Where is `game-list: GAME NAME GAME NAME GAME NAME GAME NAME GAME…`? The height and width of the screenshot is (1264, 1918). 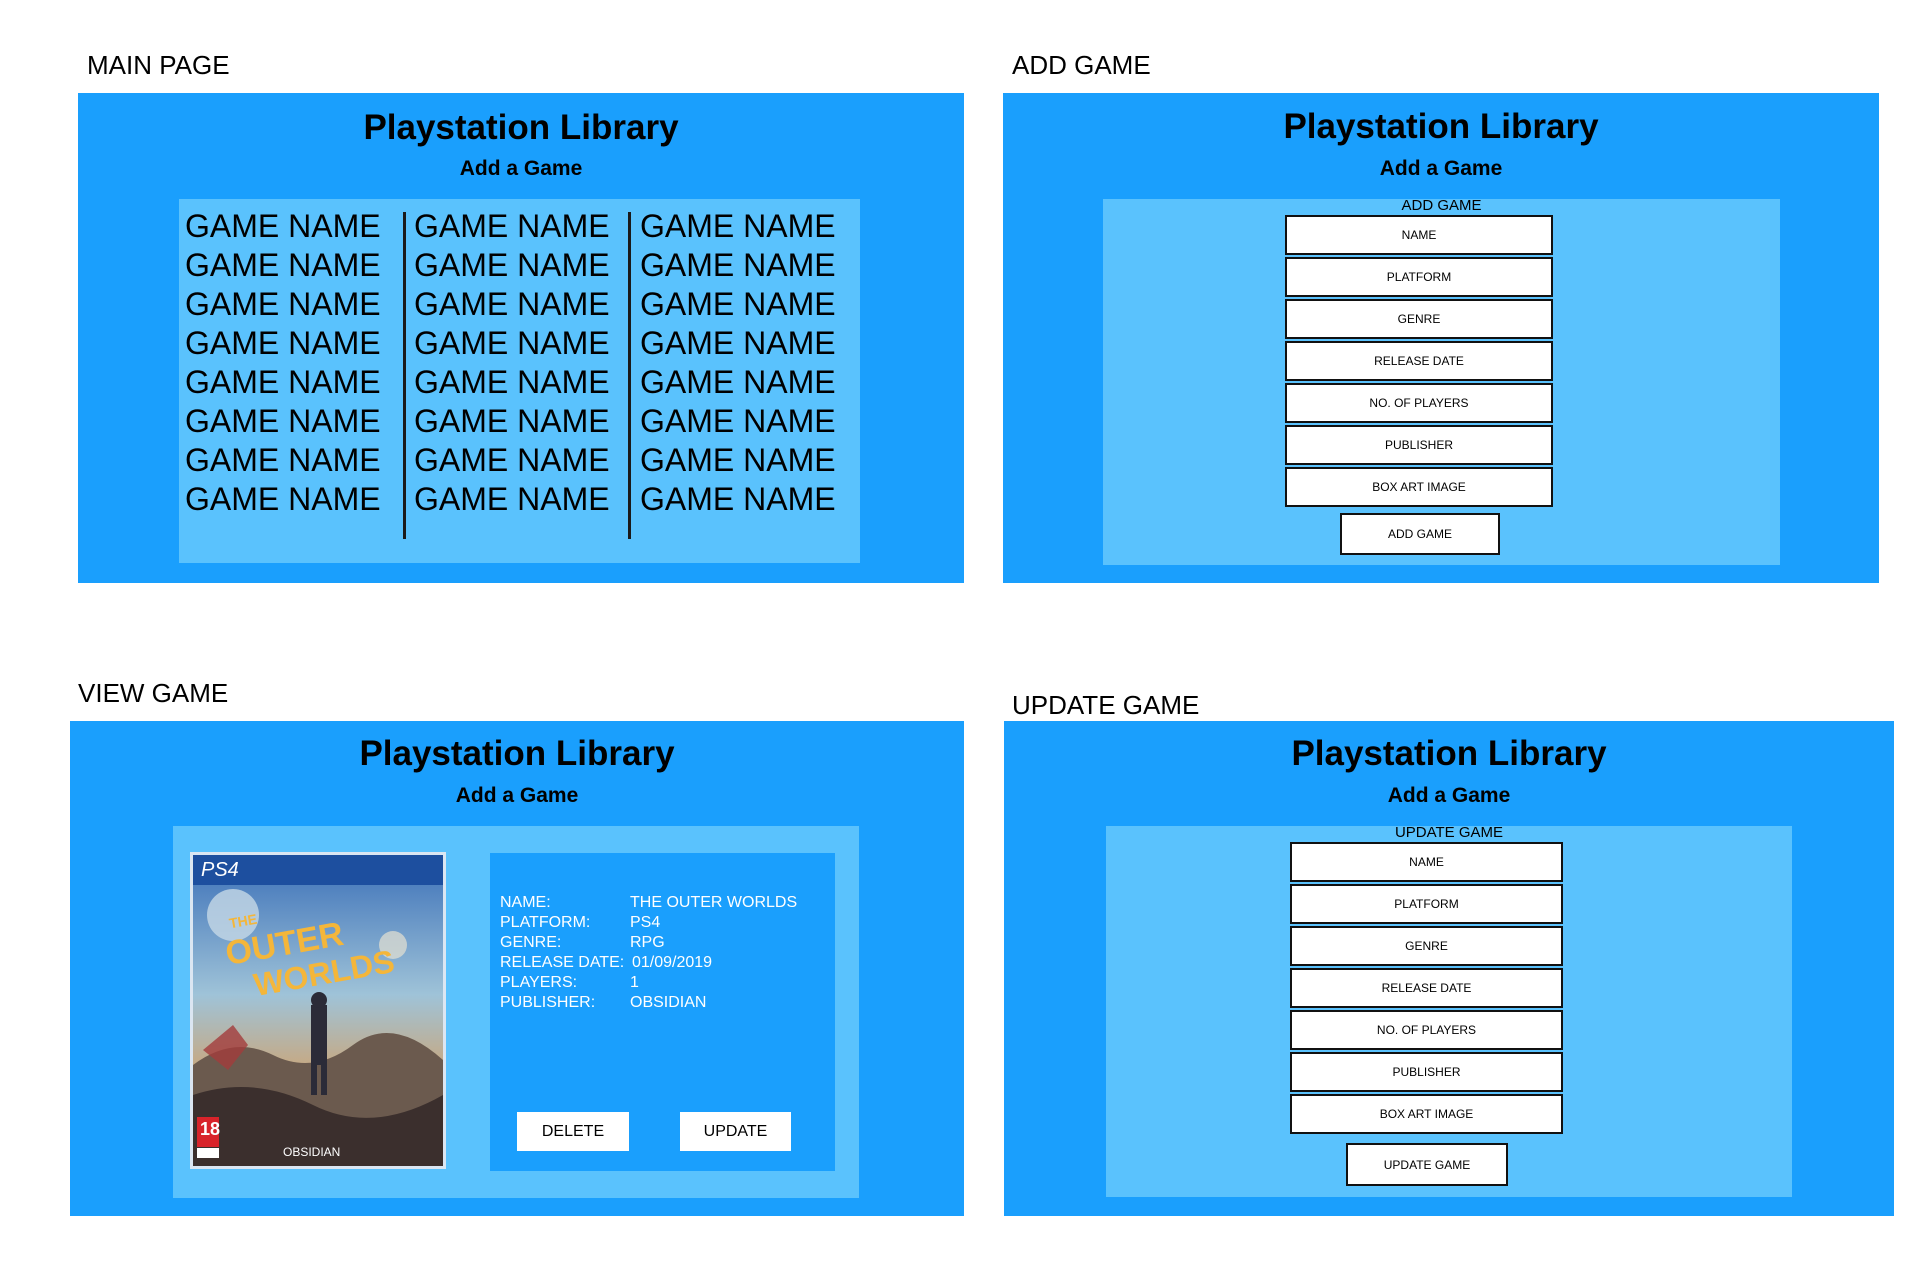 game-list: GAME NAME GAME NAME GAME NAME GAME NAME GAME… is located at coordinates (519, 381).